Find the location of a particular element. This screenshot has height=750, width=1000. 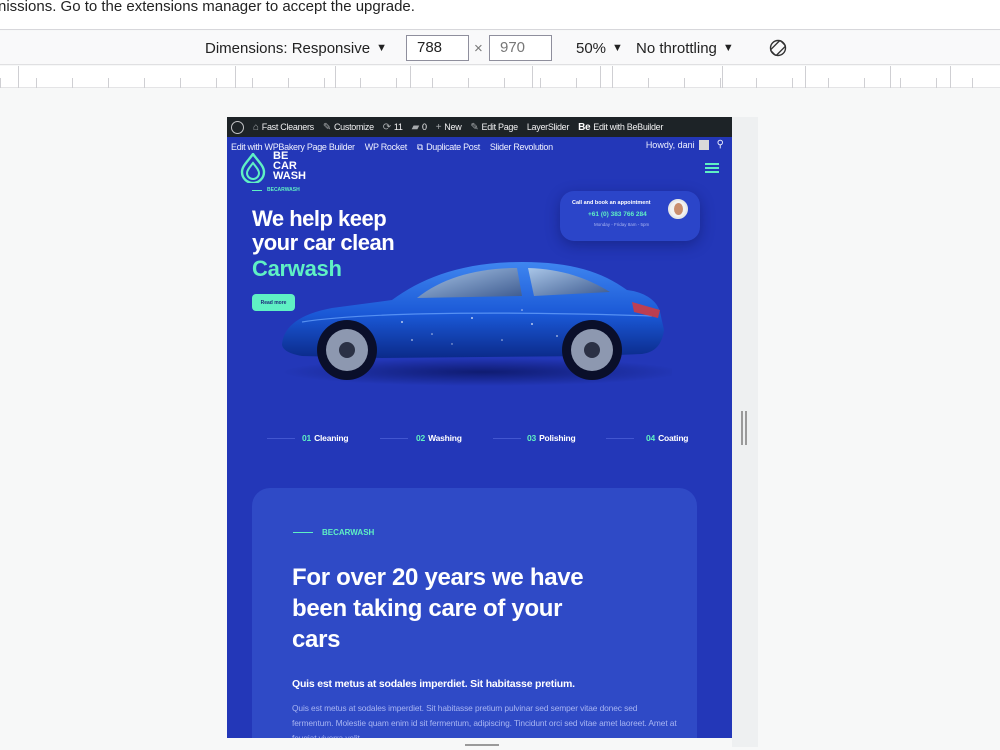

pencil-icon: ✎ is located at coordinates (474, 127).